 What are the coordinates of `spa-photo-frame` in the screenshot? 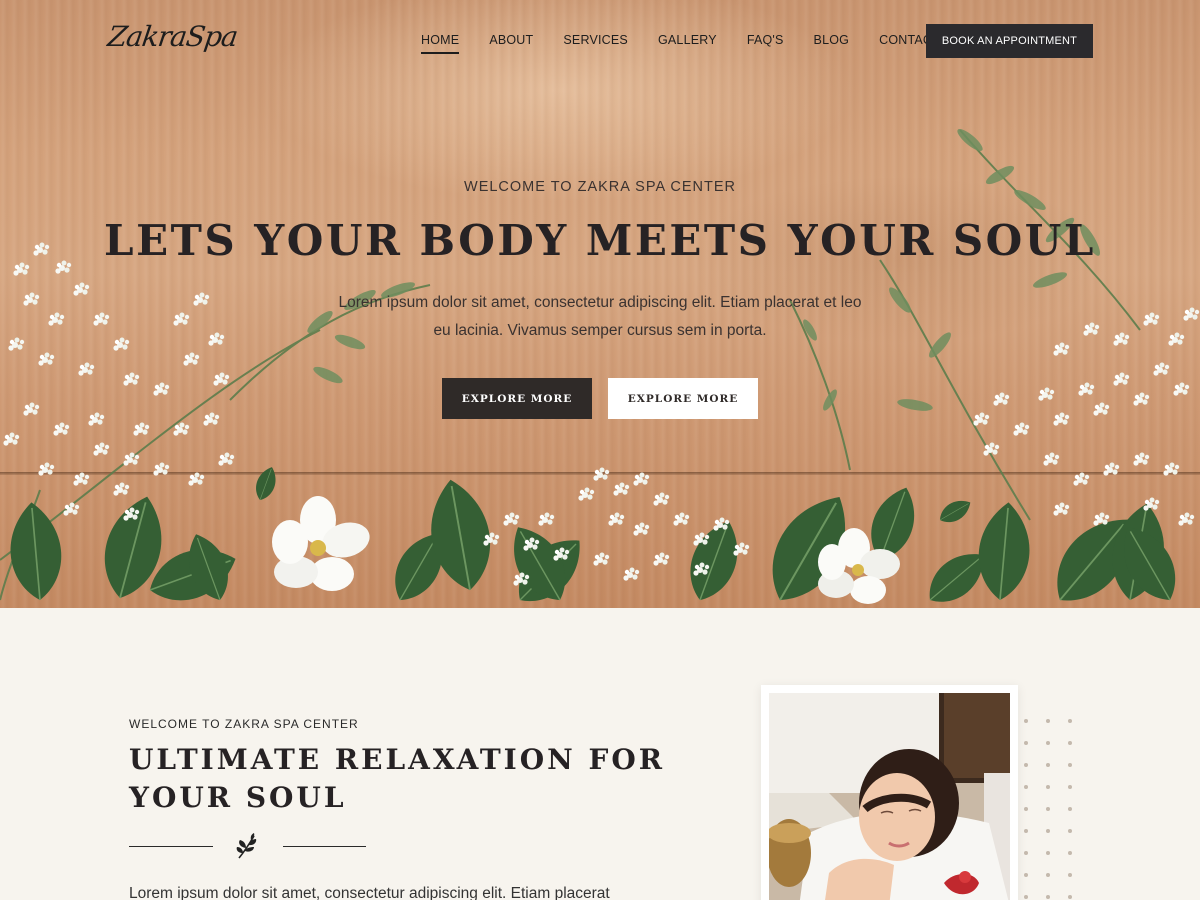 It's located at (889, 792).